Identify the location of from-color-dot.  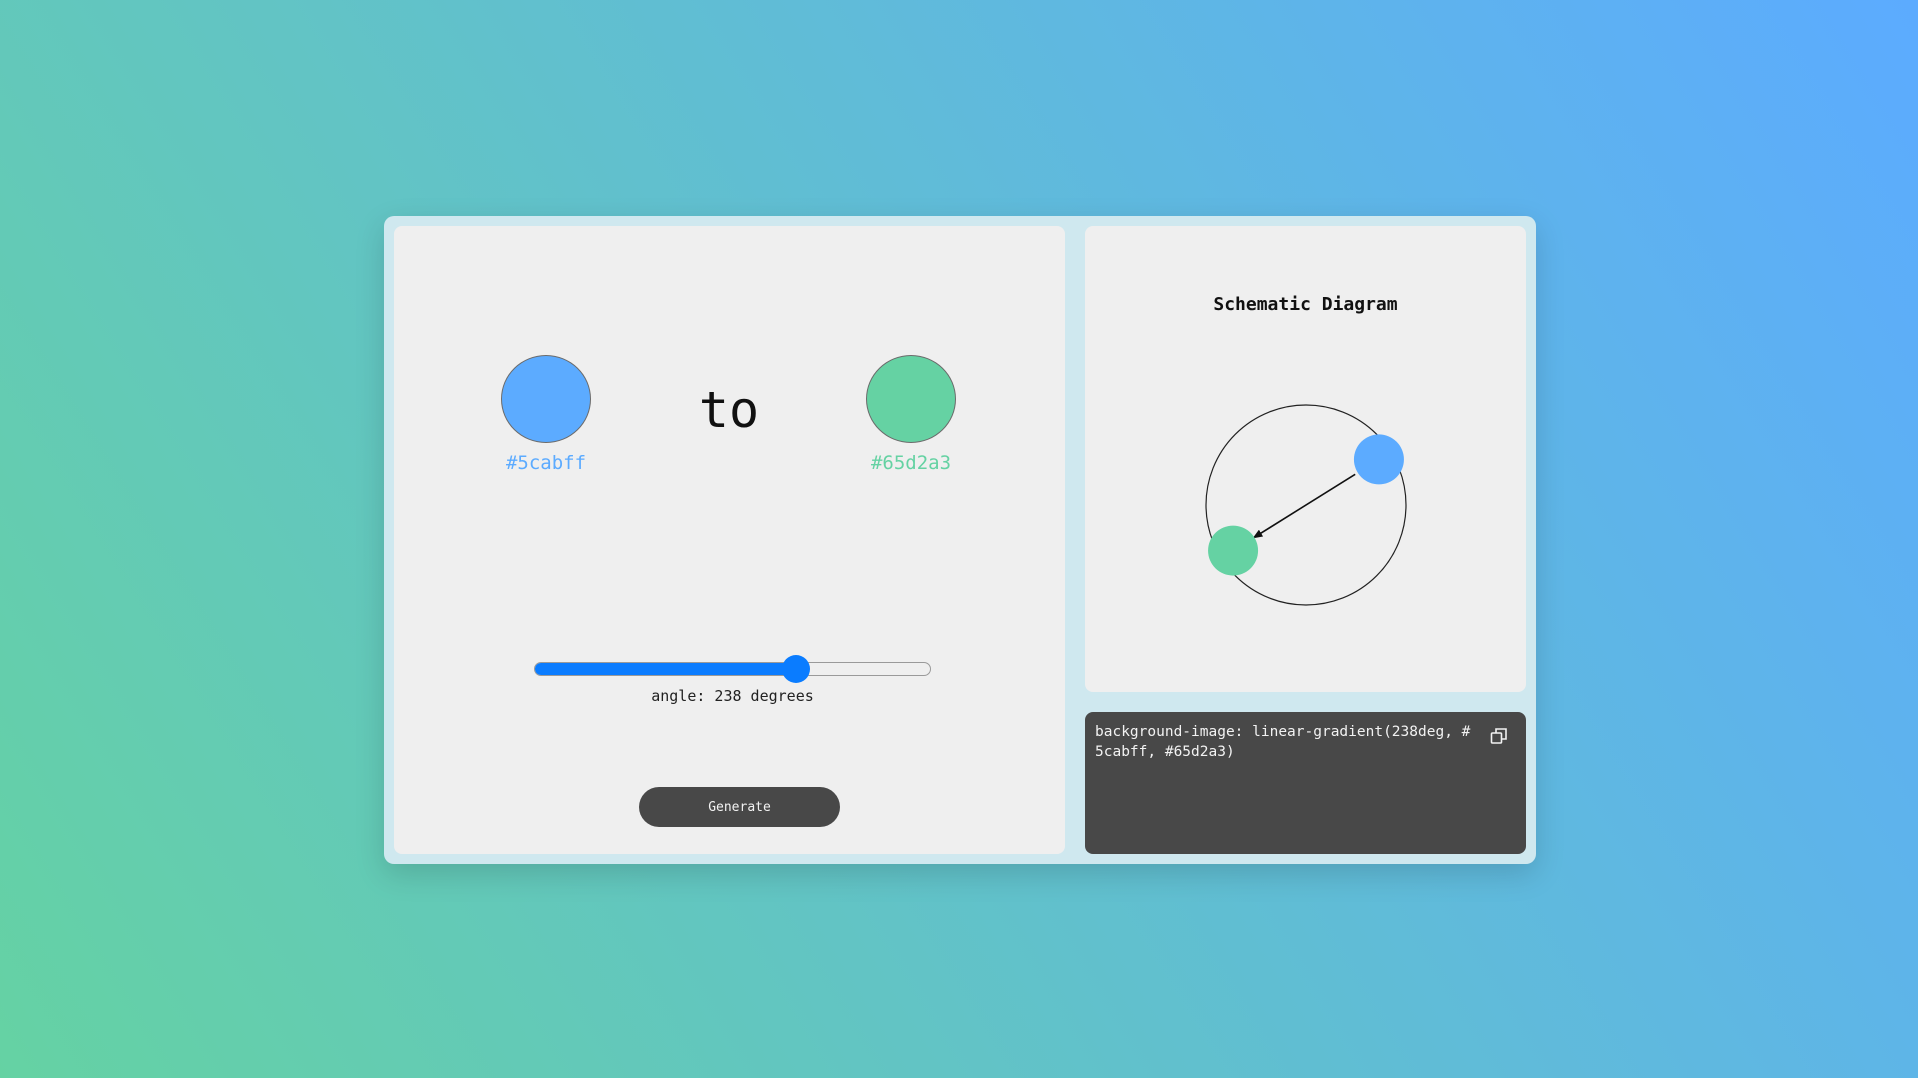
(1378, 459).